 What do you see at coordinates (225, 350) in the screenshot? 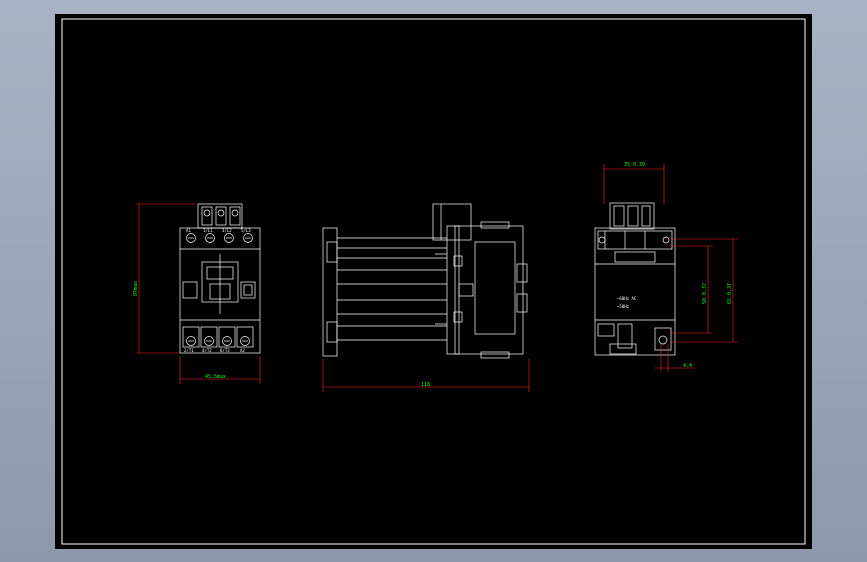
I see `terminal-label: 6/T3` at bounding box center [225, 350].